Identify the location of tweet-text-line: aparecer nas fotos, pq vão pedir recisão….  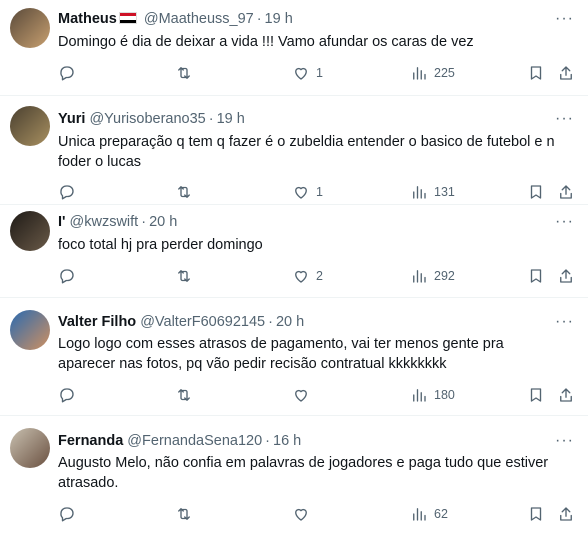
(252, 364).